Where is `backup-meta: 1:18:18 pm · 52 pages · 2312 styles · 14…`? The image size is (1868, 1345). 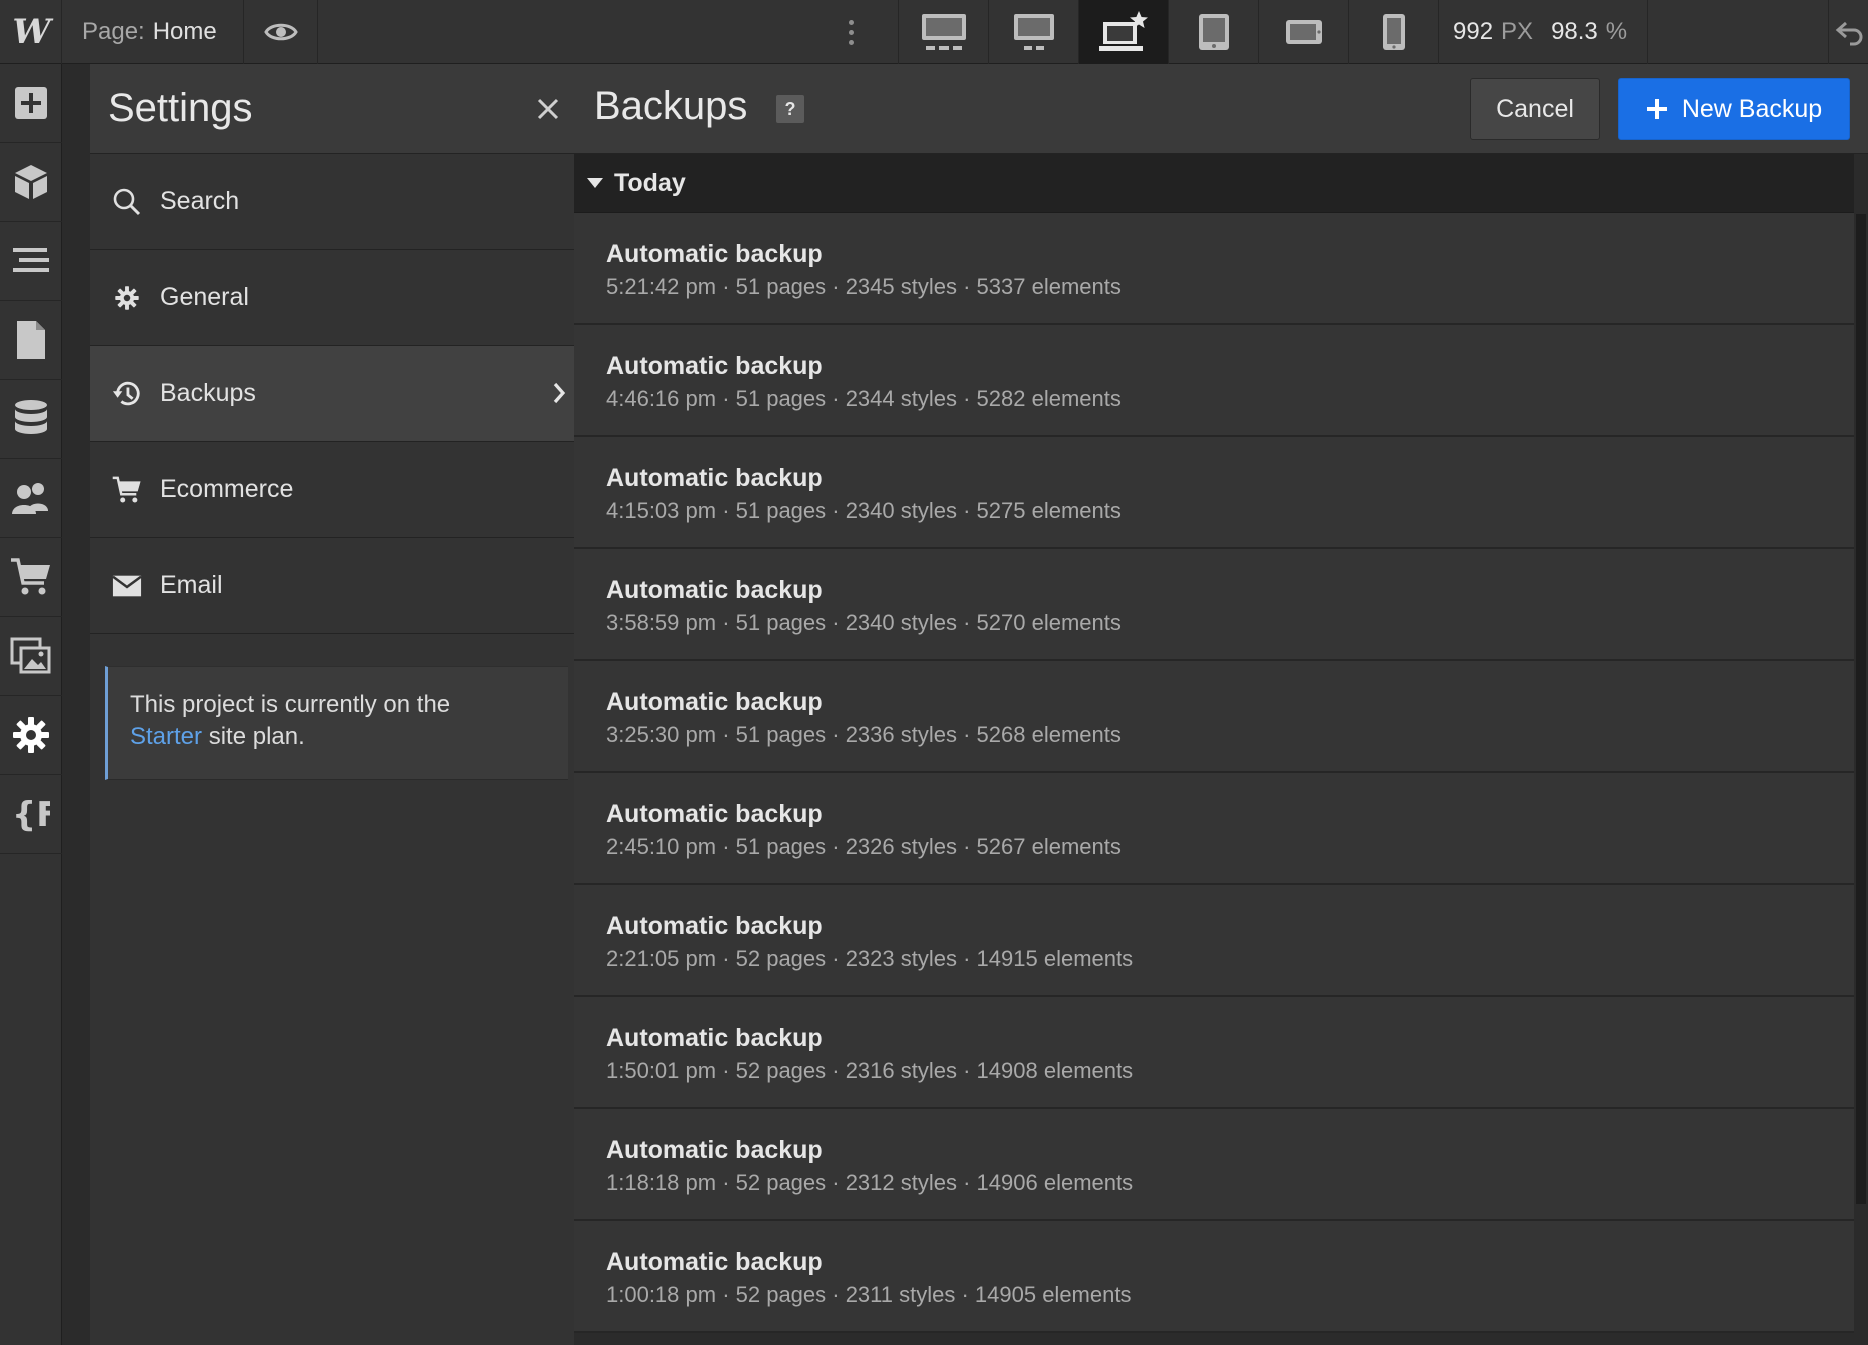 backup-meta: 1:18:18 pm · 52 pages · 2312 styles · 14… is located at coordinates (870, 1182).